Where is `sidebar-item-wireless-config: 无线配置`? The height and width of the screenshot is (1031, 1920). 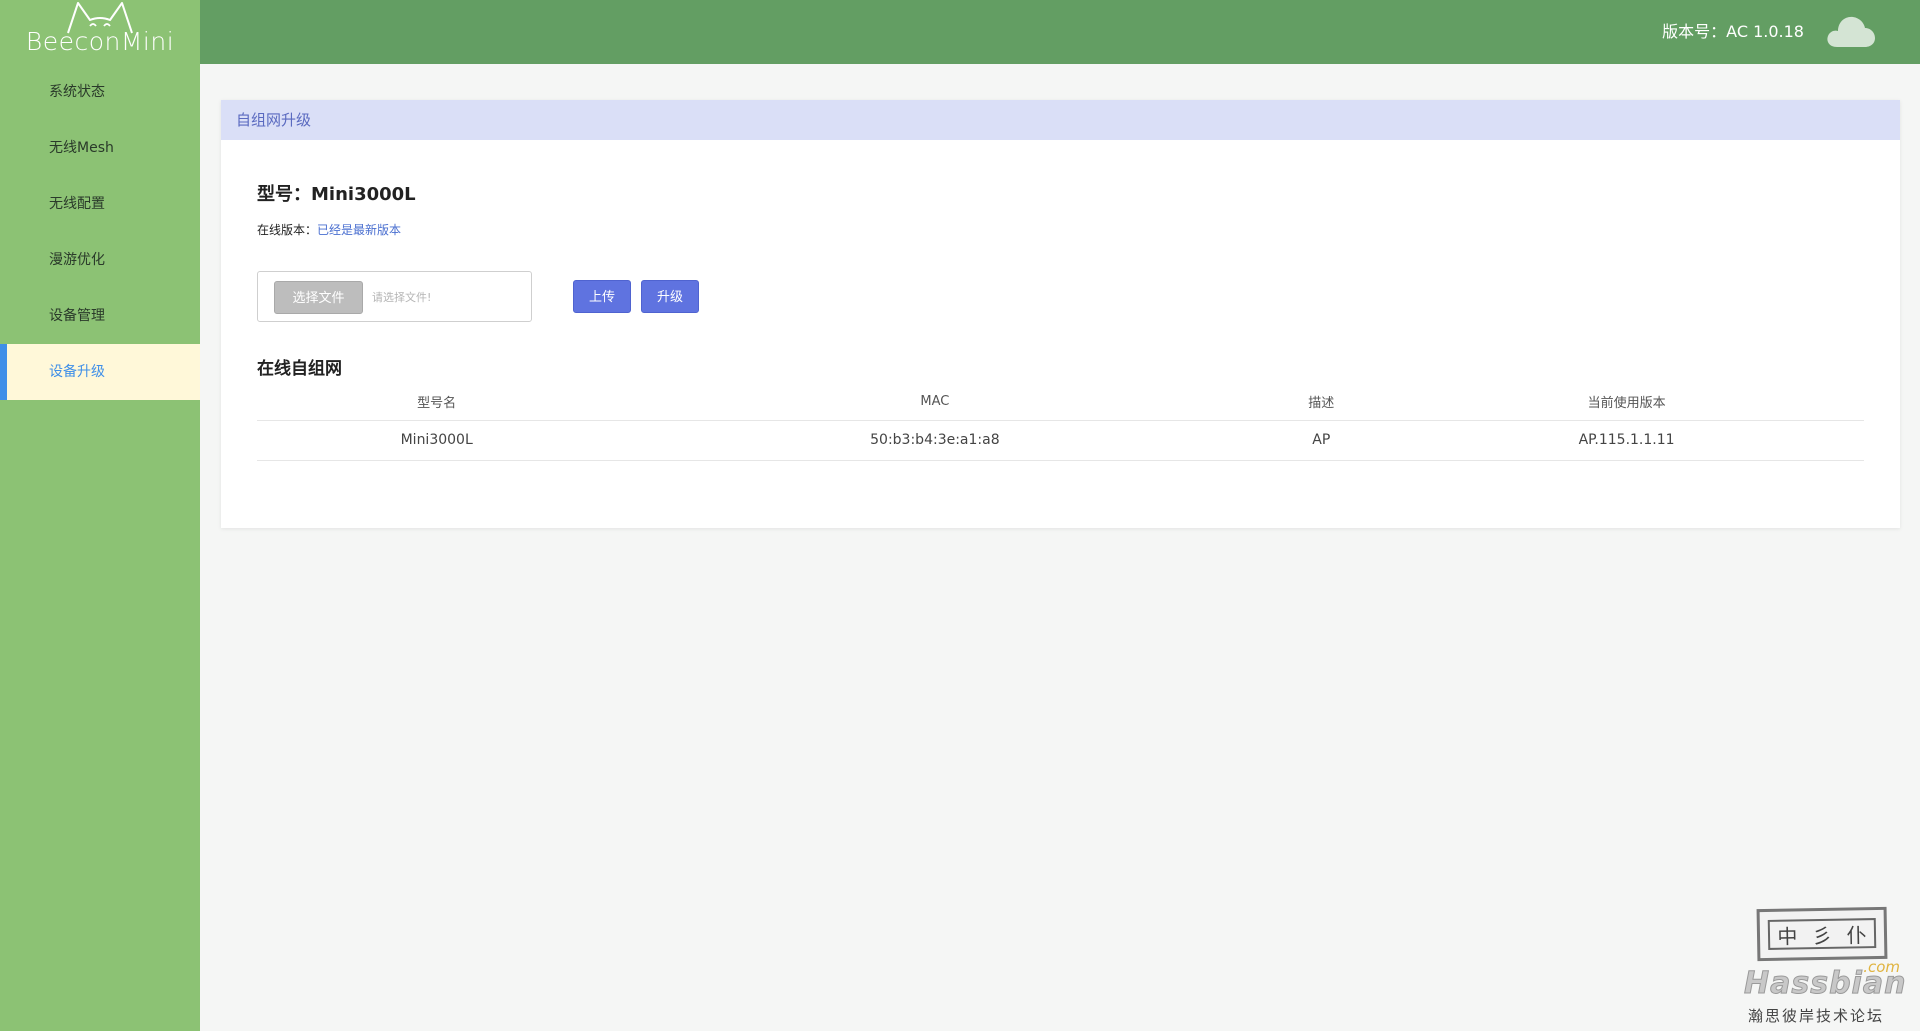
sidebar-item-wireless-config: 无线配置 is located at coordinates (100, 204).